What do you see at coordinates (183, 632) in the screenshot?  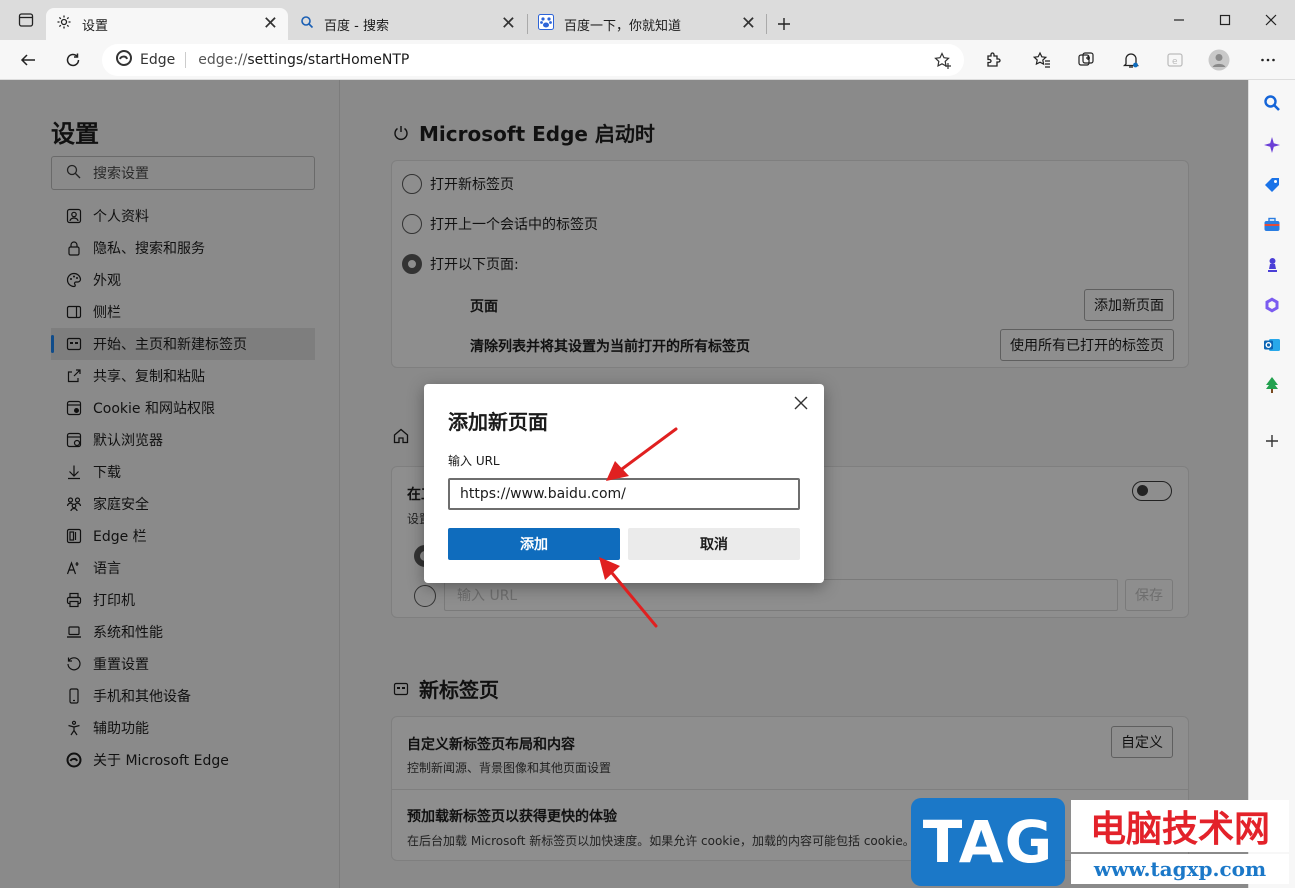 I see `nav-item-system: 系统和性能` at bounding box center [183, 632].